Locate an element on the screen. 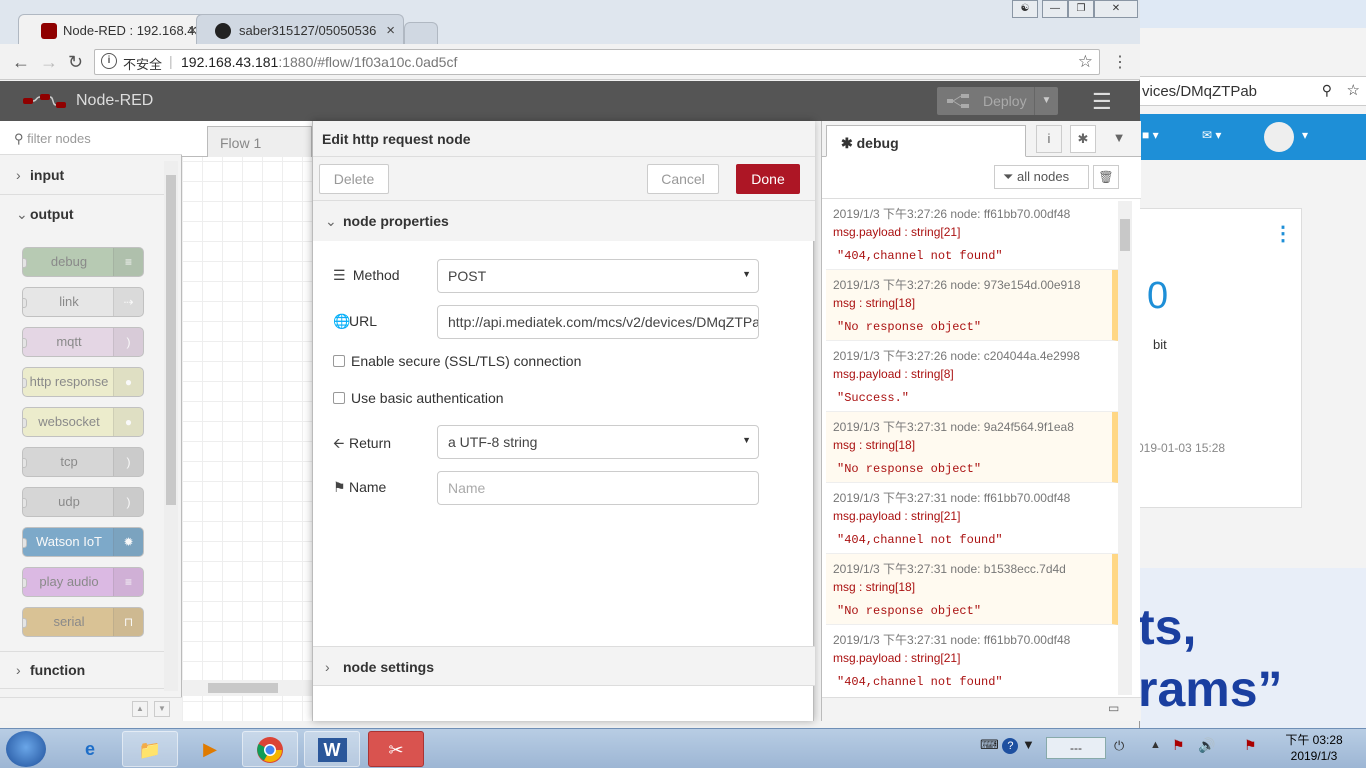  volume-icon: 🔊 is located at coordinates (1206, 745).